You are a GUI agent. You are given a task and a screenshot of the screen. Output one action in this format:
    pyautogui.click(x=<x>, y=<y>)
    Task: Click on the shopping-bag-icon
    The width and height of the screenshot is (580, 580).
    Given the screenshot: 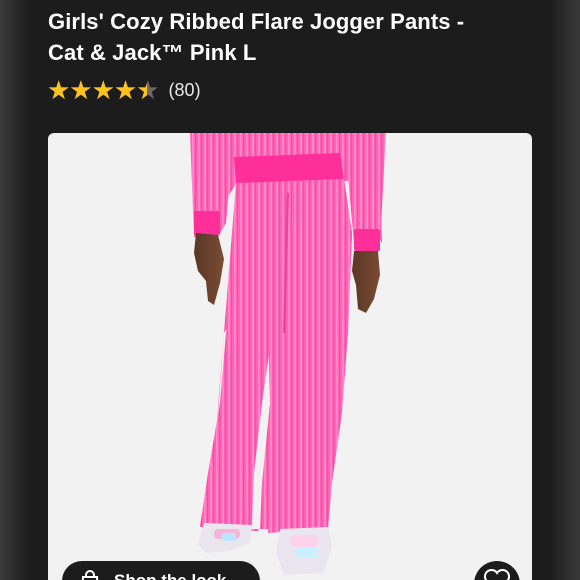 What is the action you would take?
    pyautogui.click(x=90, y=575)
    